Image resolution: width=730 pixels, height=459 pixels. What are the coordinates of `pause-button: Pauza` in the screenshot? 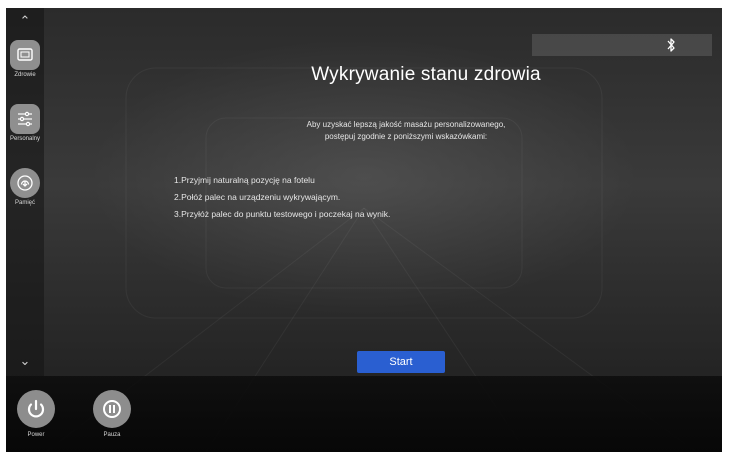 It's located at (112, 414).